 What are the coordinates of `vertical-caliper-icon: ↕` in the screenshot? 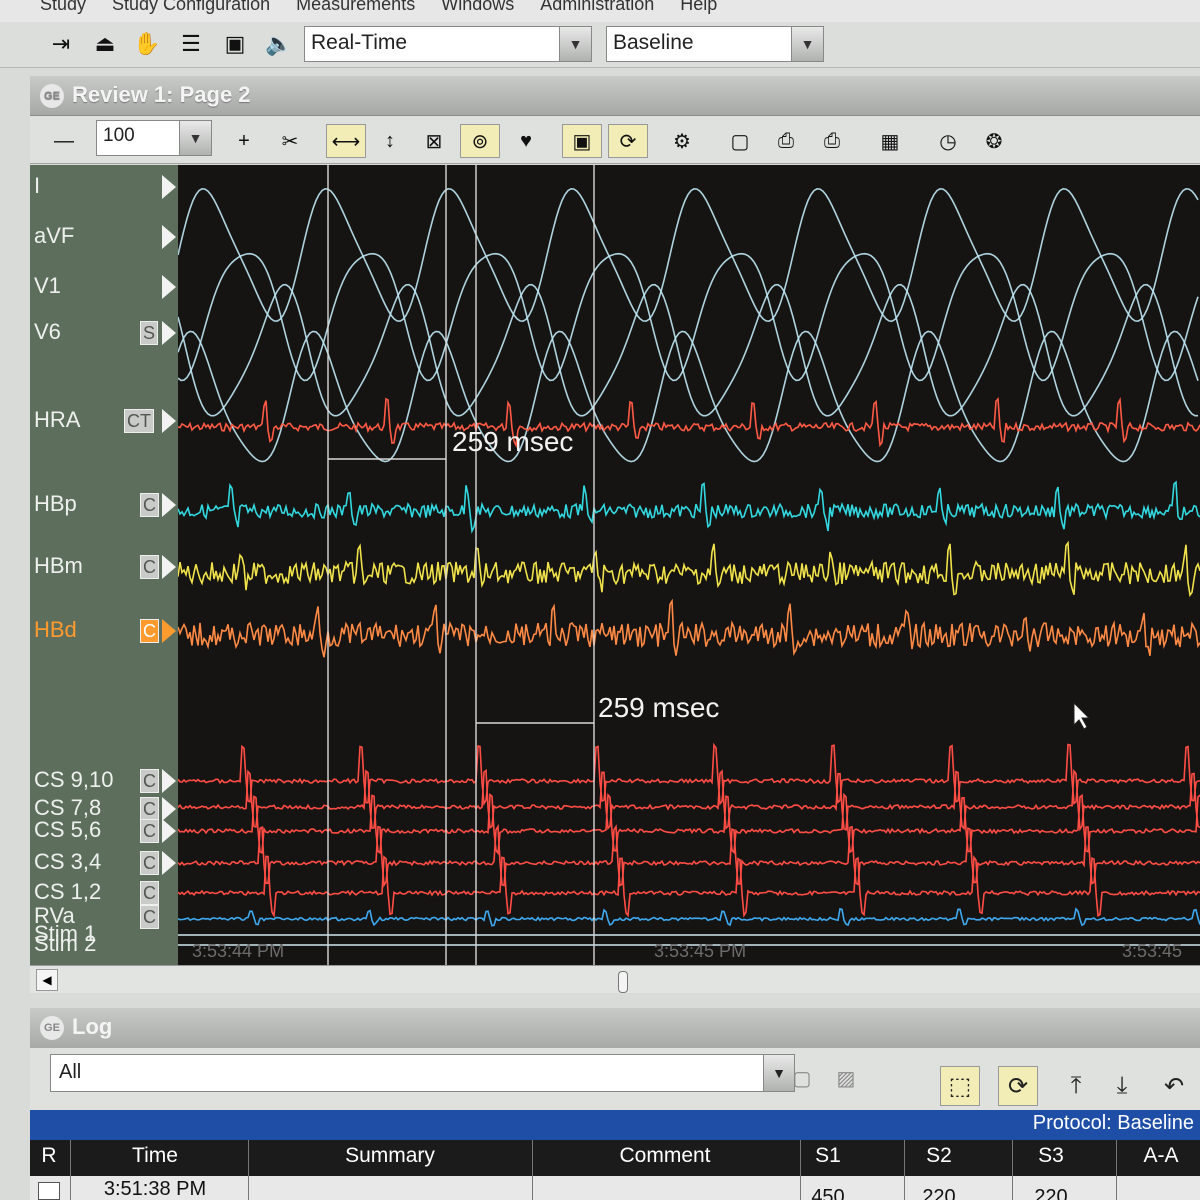 It's located at (390, 141).